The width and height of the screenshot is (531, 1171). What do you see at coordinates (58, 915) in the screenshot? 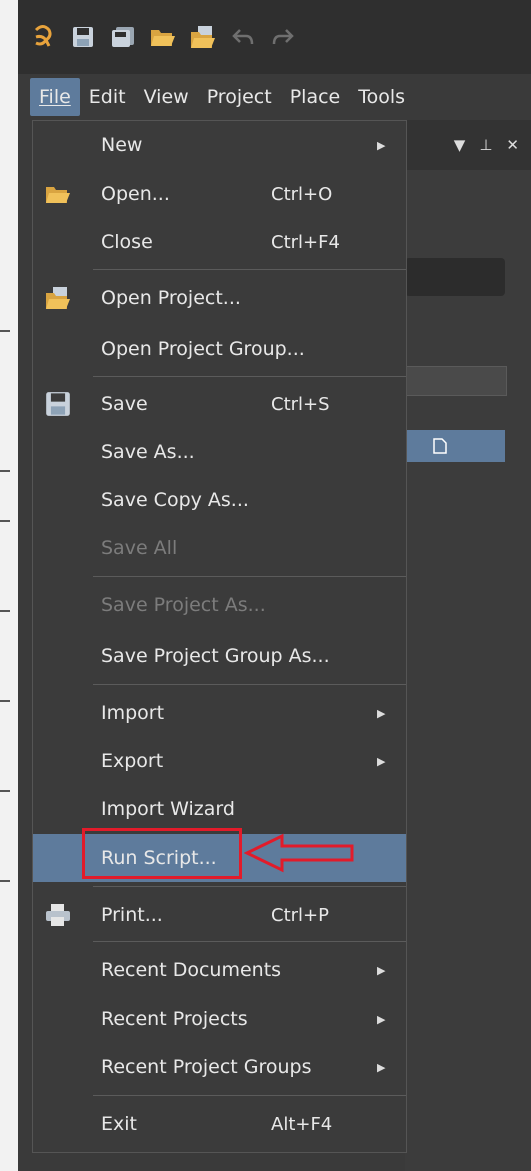
I see `print-icon` at bounding box center [58, 915].